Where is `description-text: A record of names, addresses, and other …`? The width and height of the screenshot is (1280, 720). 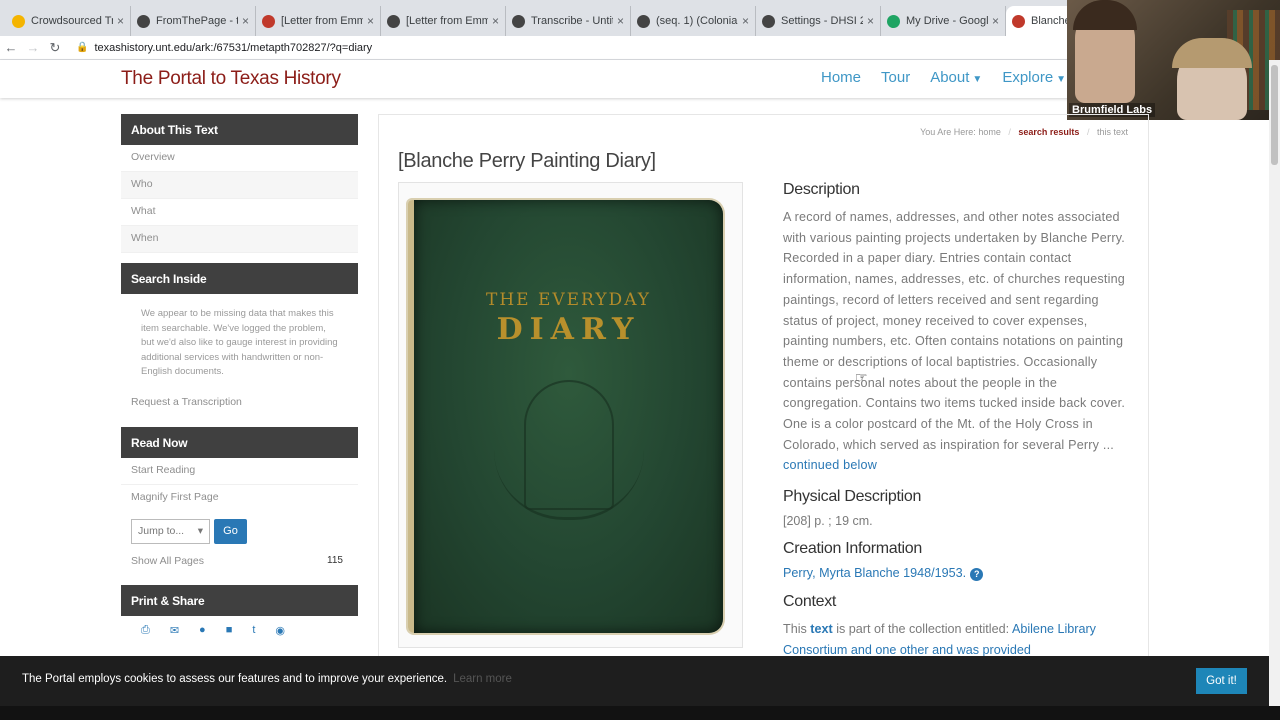
description-text: A record of names, addresses, and other … is located at coordinates (958, 341).